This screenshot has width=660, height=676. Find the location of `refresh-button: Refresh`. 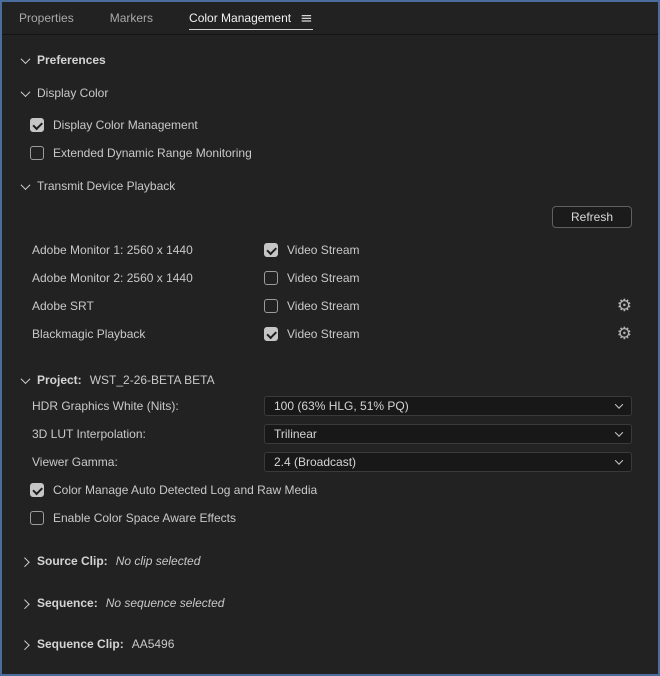

refresh-button: Refresh is located at coordinates (592, 217).